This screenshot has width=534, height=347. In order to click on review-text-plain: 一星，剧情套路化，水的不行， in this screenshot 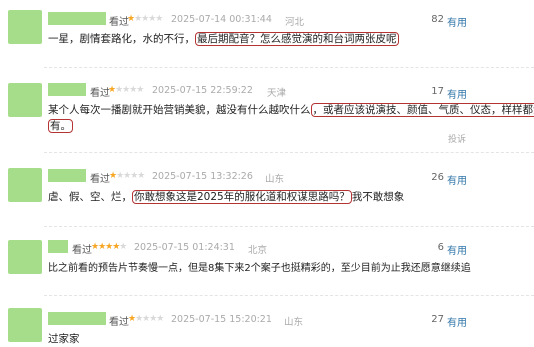, I will do `click(121, 39)`.